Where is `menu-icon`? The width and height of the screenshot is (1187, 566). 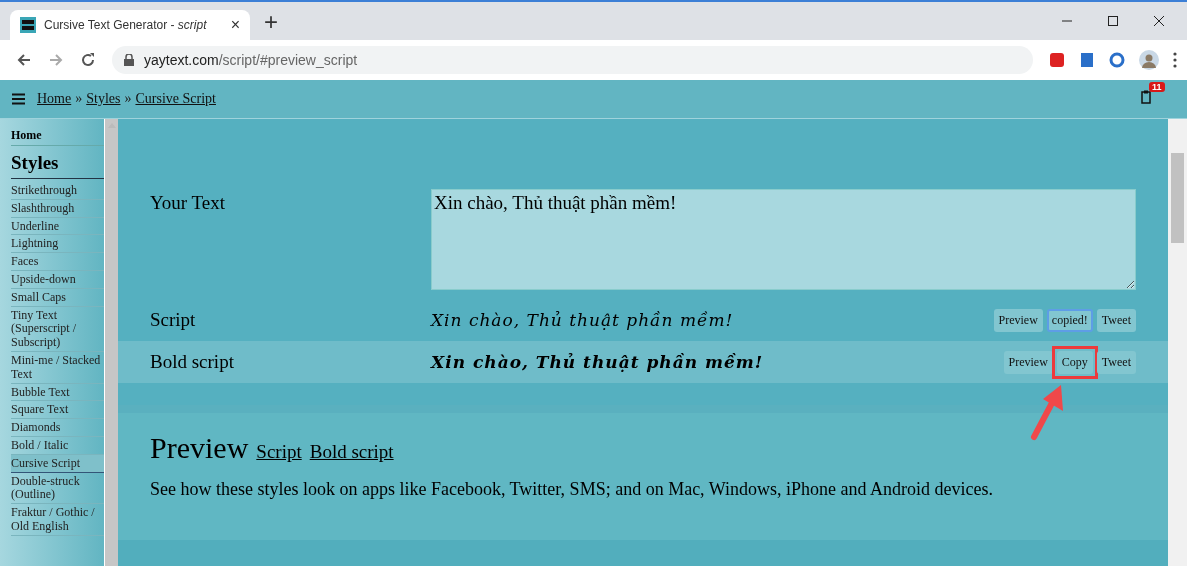
menu-icon is located at coordinates (18, 99).